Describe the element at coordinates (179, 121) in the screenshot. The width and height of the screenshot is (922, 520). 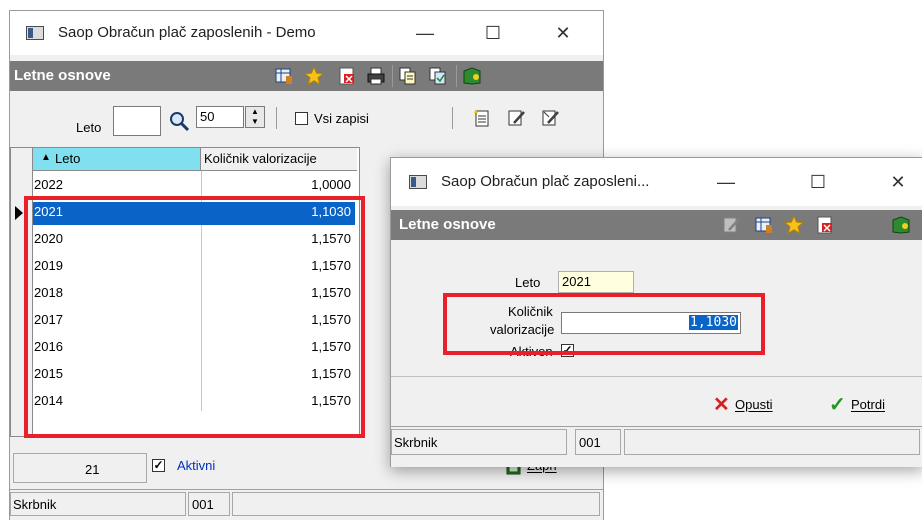
I see `search-icon` at that location.